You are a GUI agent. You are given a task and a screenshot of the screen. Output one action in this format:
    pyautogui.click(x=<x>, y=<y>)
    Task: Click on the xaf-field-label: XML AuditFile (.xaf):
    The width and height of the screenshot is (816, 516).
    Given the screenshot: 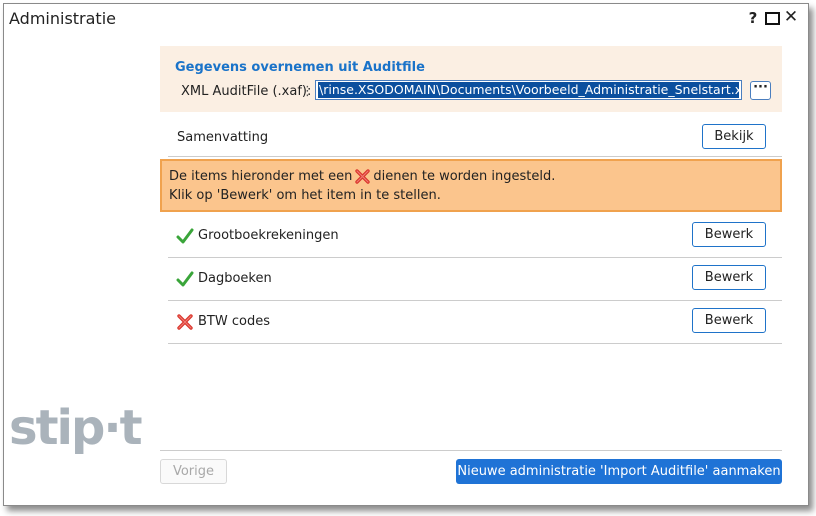 What is the action you would take?
    pyautogui.click(x=246, y=91)
    